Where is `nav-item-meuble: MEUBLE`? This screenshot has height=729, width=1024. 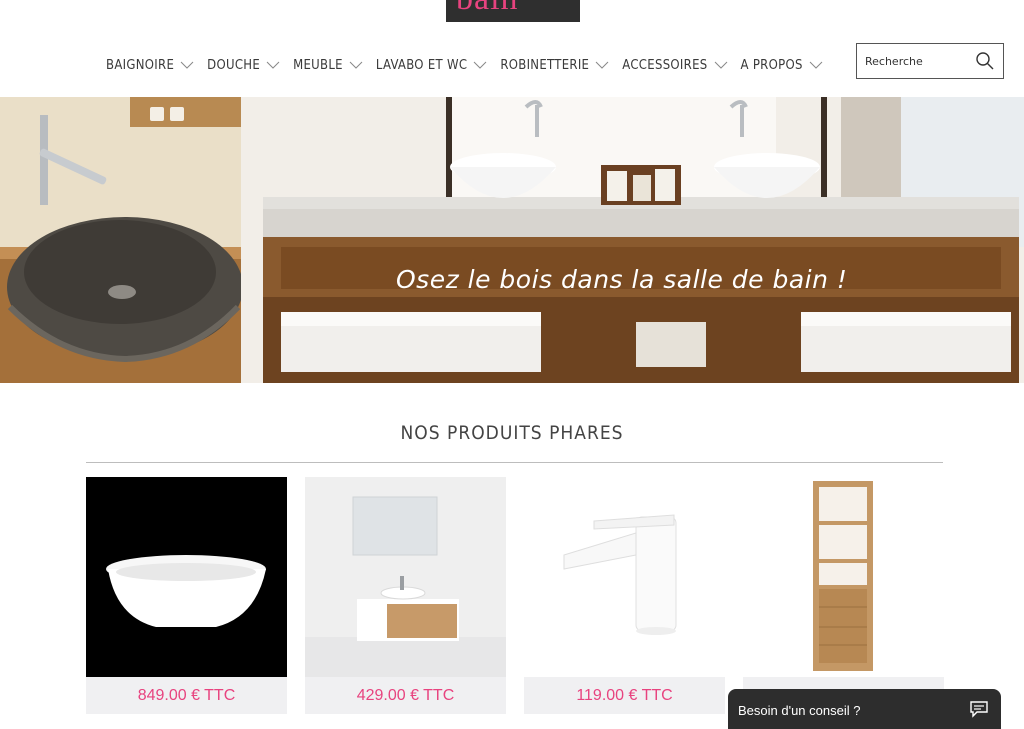
nav-item-meuble: MEUBLE is located at coordinates (328, 65).